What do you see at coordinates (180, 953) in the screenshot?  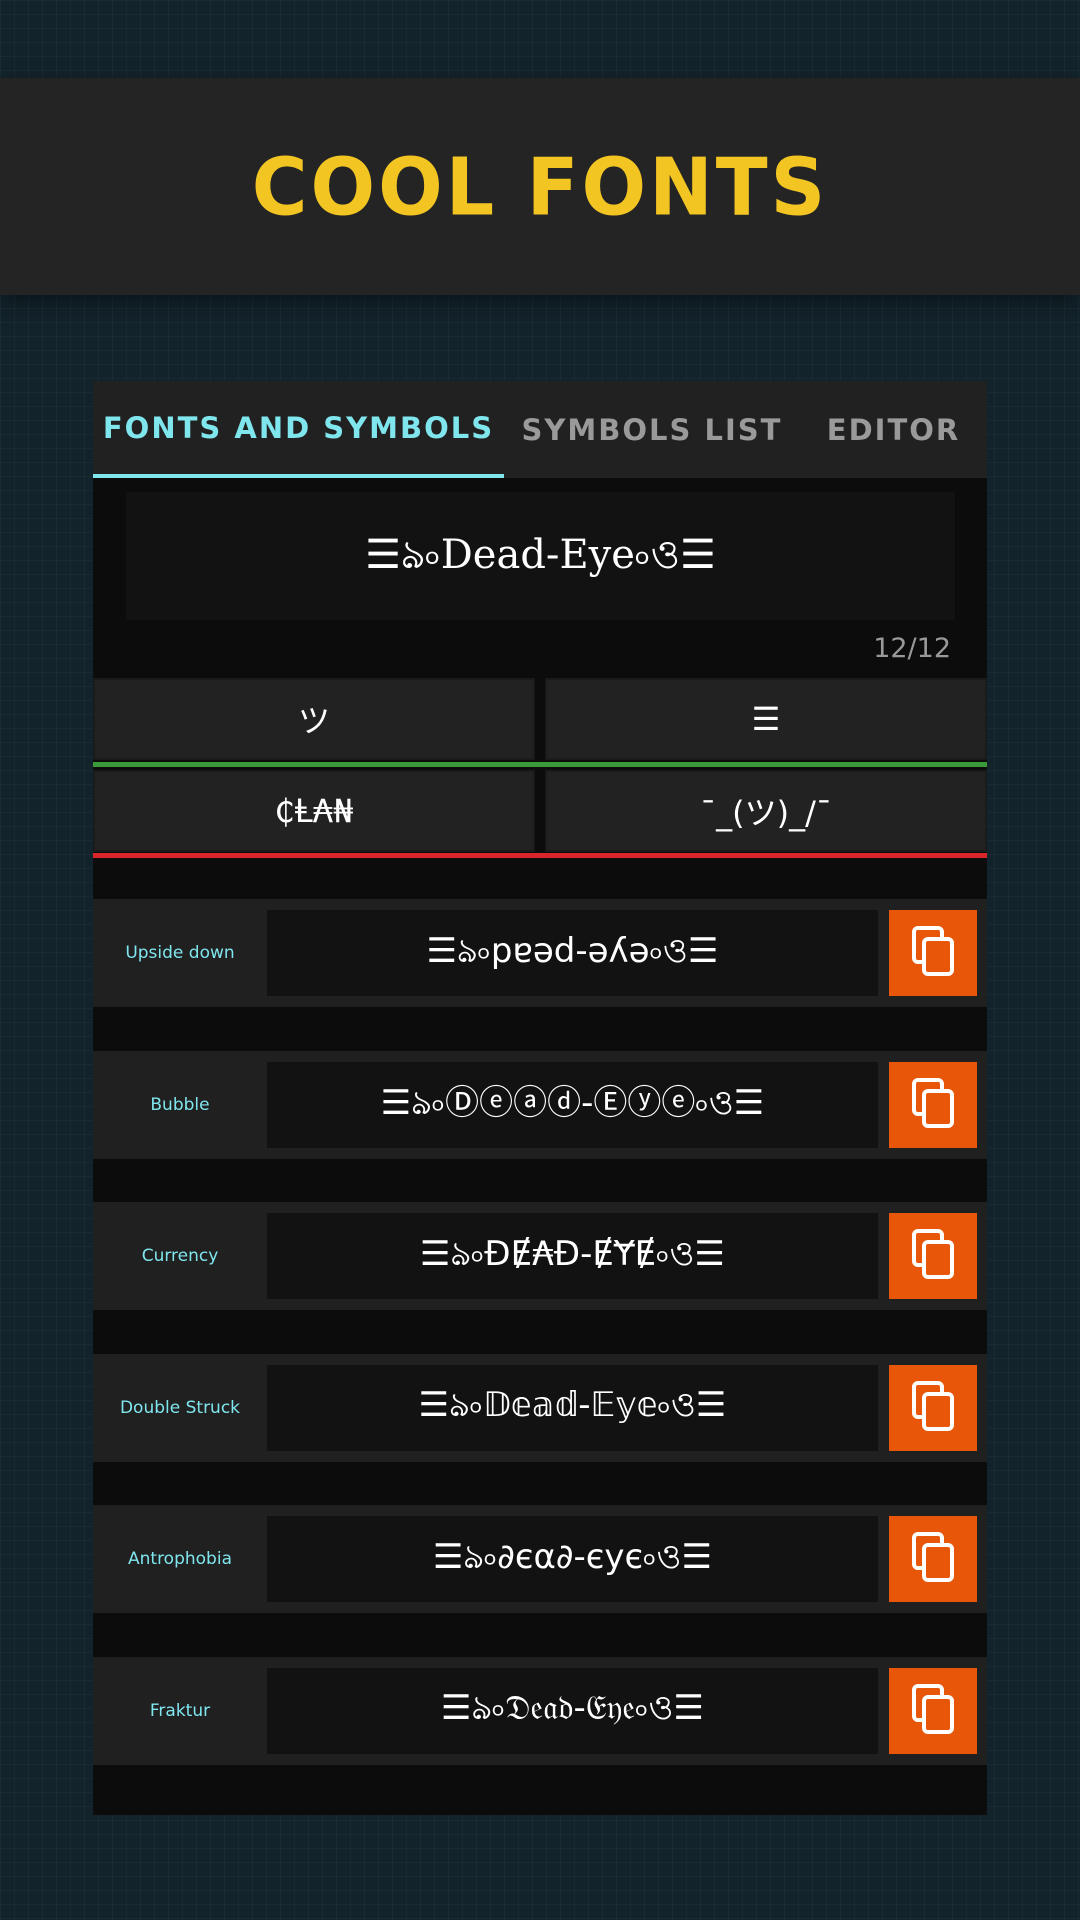 I see `font-style-label: Upside down` at bounding box center [180, 953].